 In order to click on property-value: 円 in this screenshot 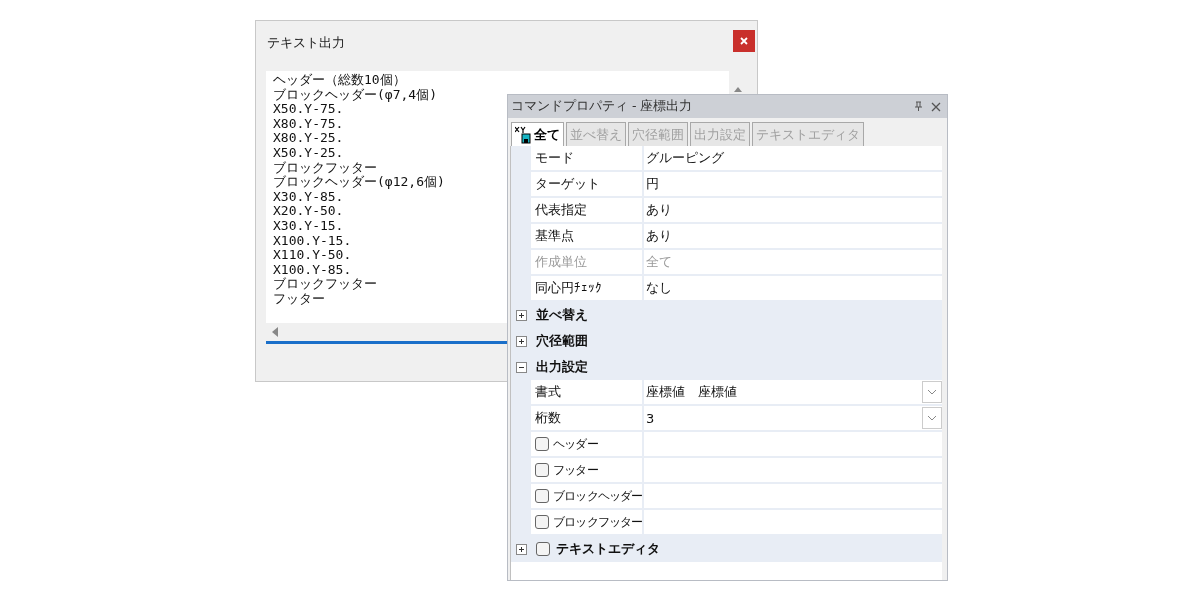, I will do `click(652, 184)`.